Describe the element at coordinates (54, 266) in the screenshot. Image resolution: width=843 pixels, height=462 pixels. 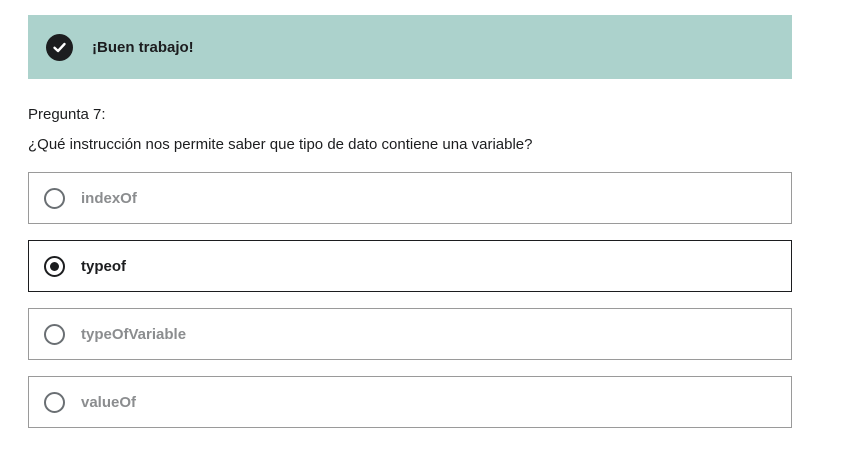
I see `radio-selected-icon` at that location.